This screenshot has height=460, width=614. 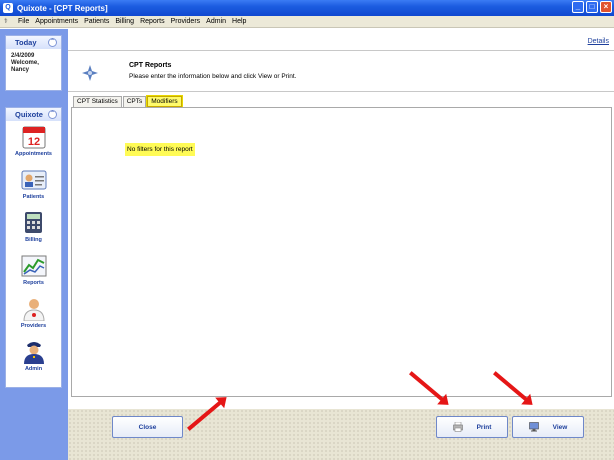 I want to click on maximize-button: □, so click(x=592, y=7).